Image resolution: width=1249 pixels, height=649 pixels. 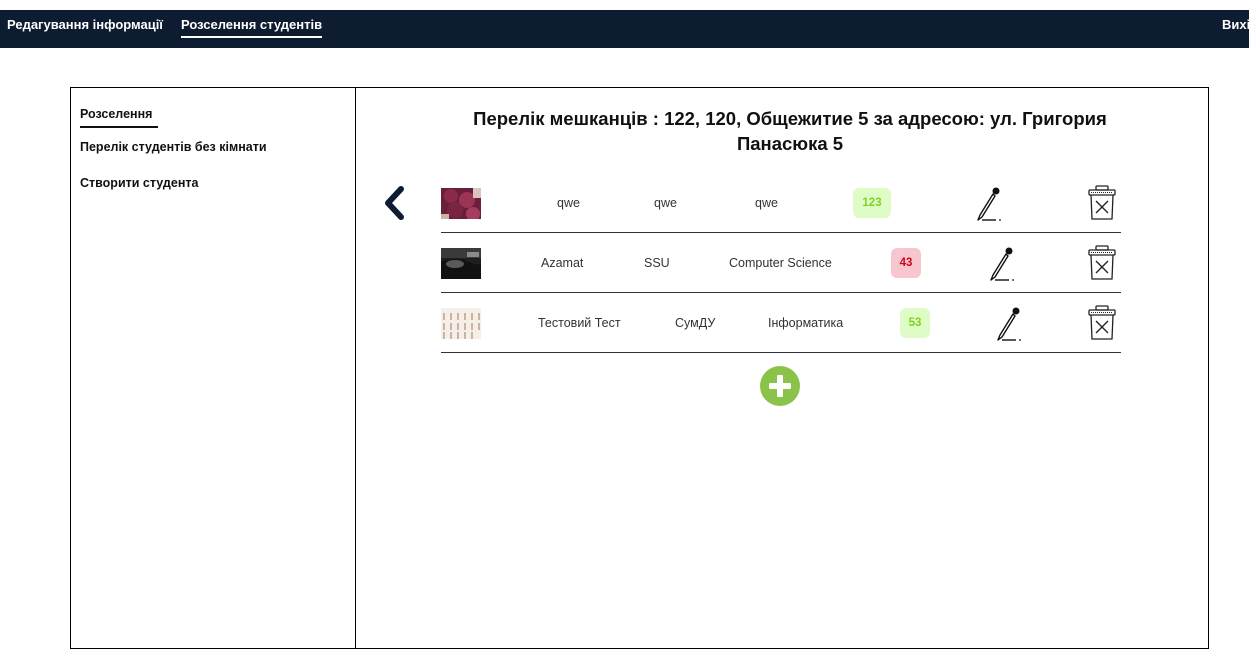 I want to click on student-university: СумДУ, so click(x=695, y=323).